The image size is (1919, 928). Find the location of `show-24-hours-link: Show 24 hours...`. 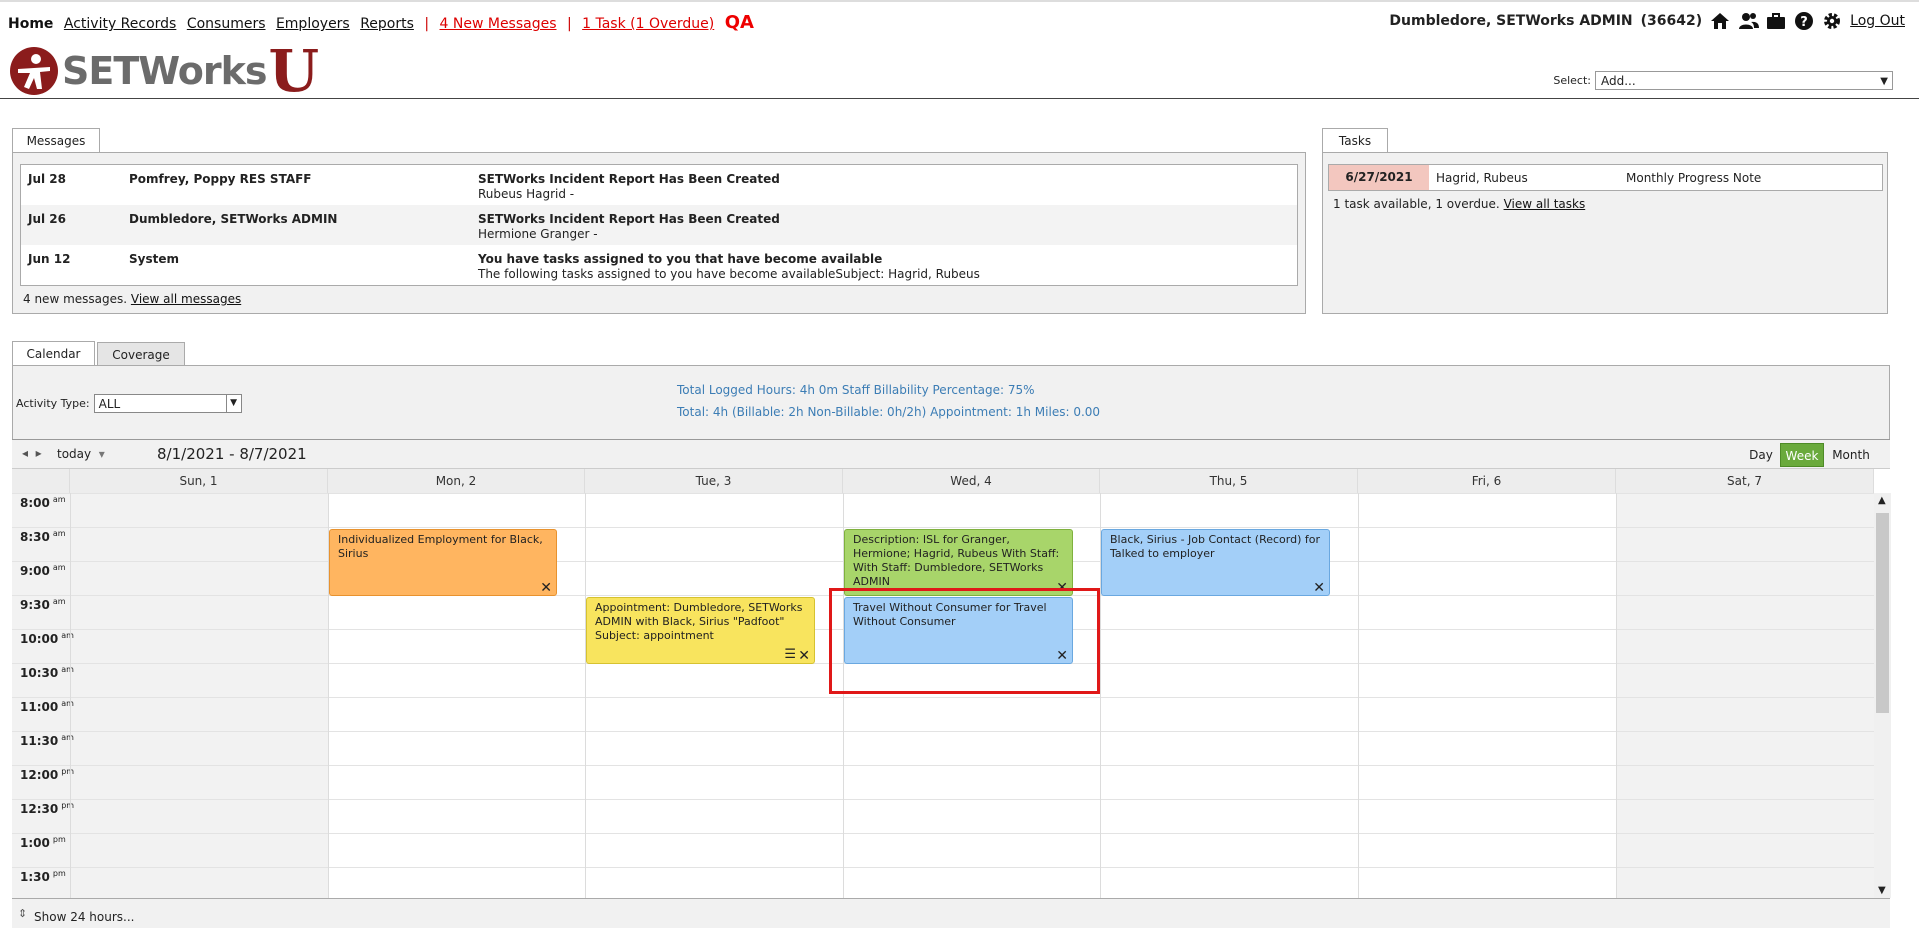

show-24-hours-link: Show 24 hours... is located at coordinates (84, 917).